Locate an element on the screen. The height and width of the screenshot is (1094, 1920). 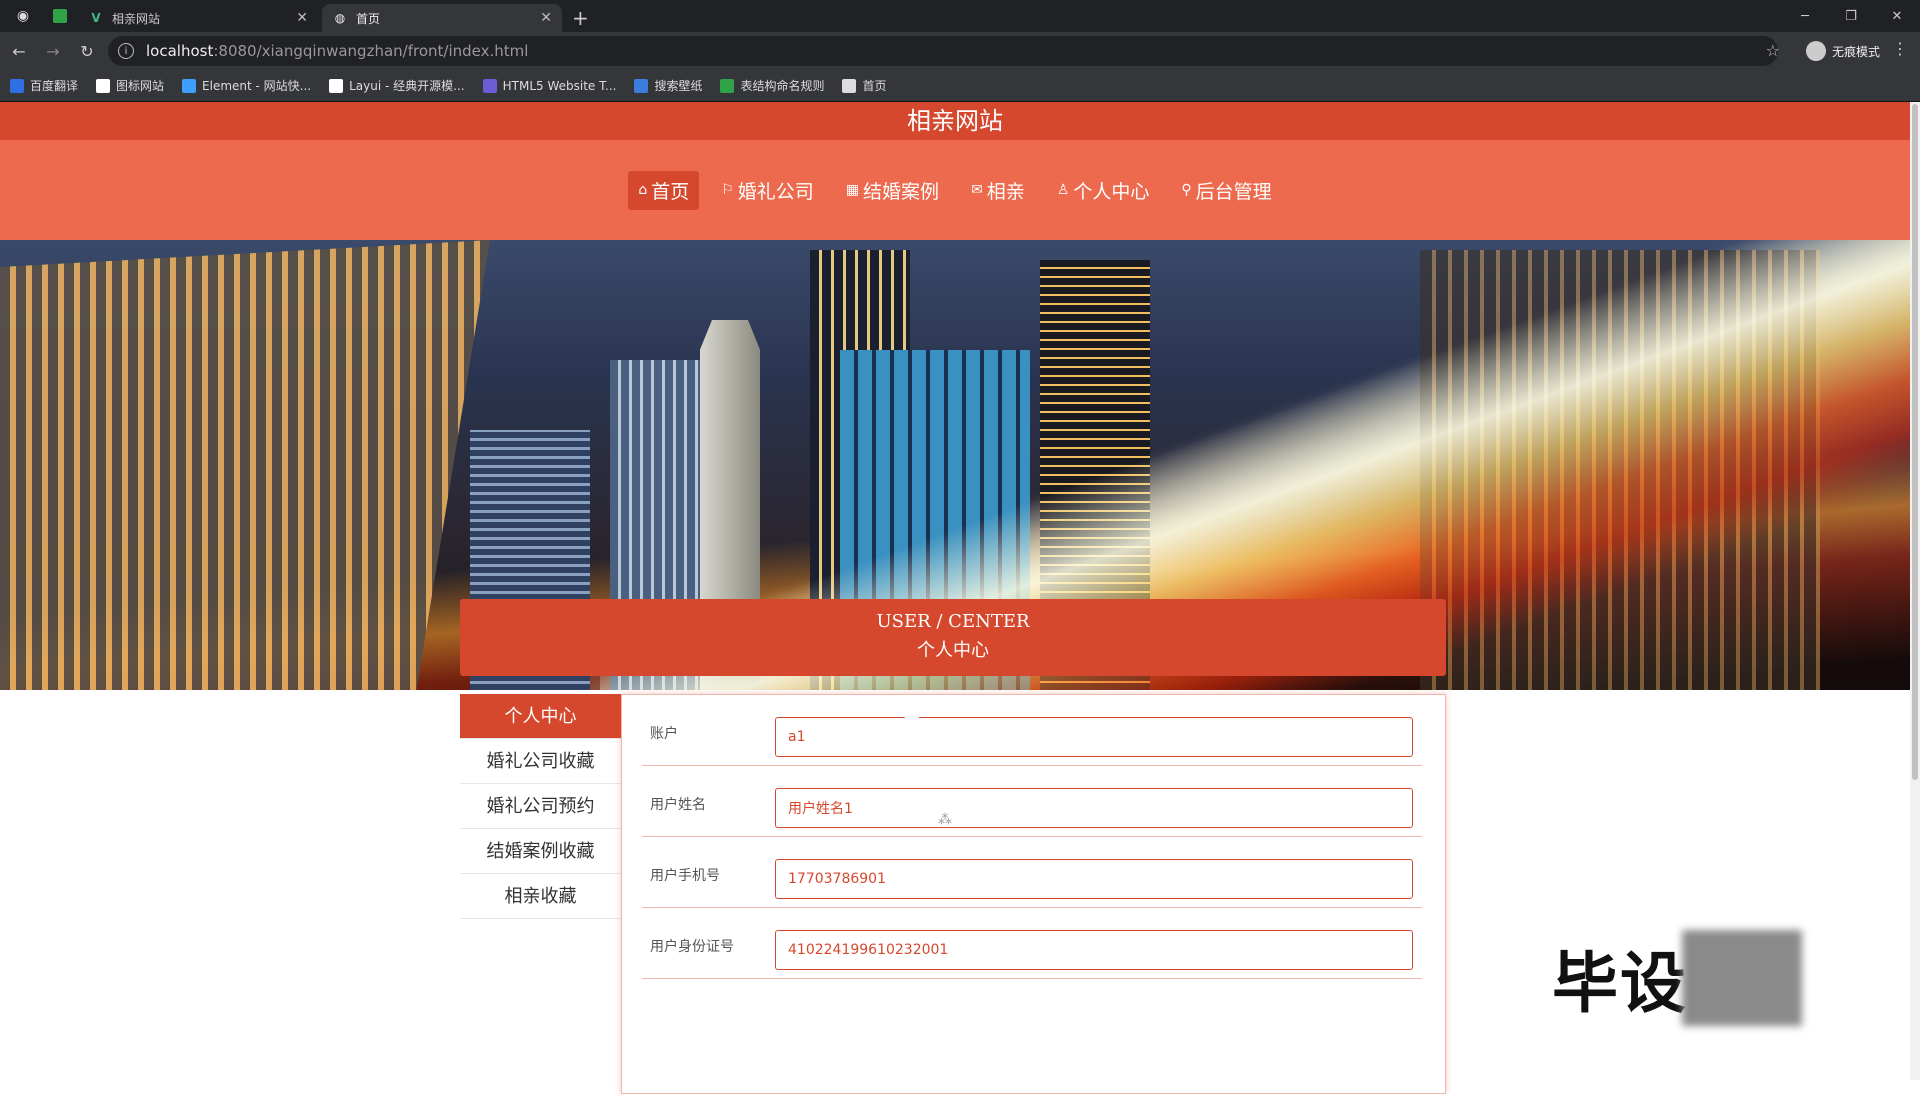
form-input: a1 is located at coordinates (1094, 737).